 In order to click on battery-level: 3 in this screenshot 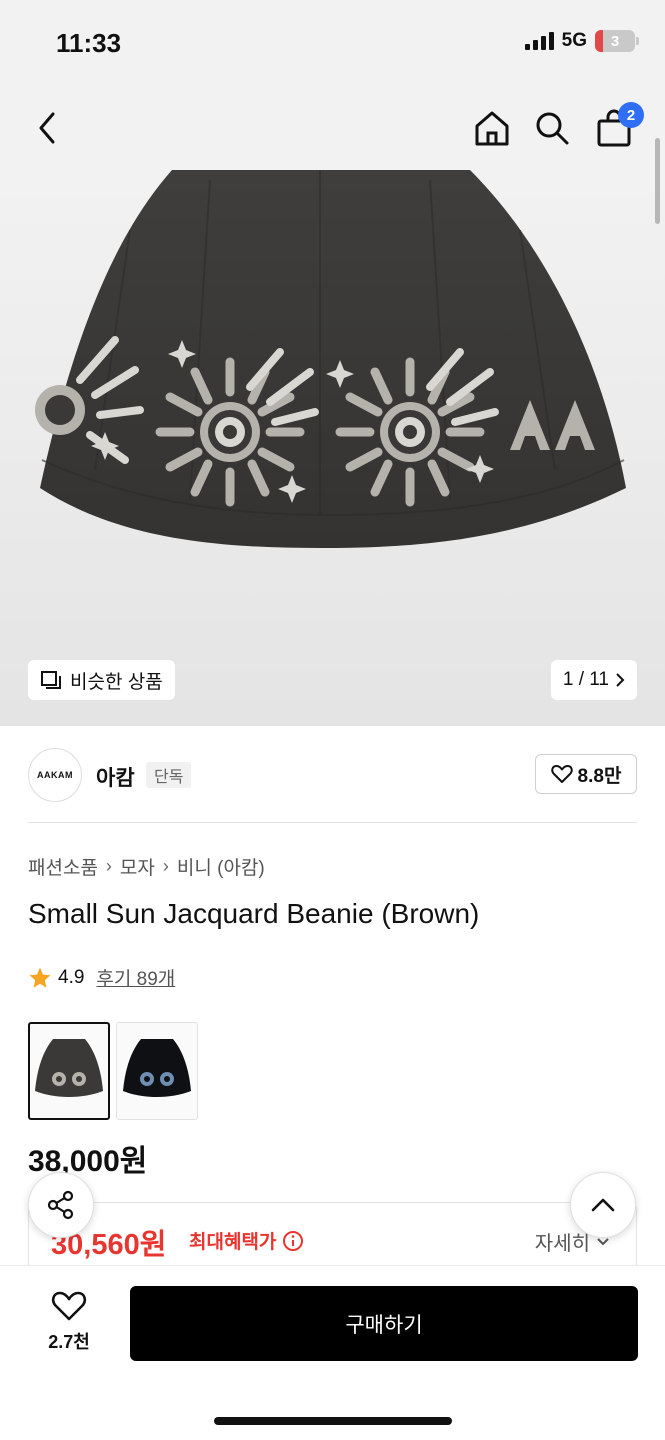, I will do `click(615, 41)`.